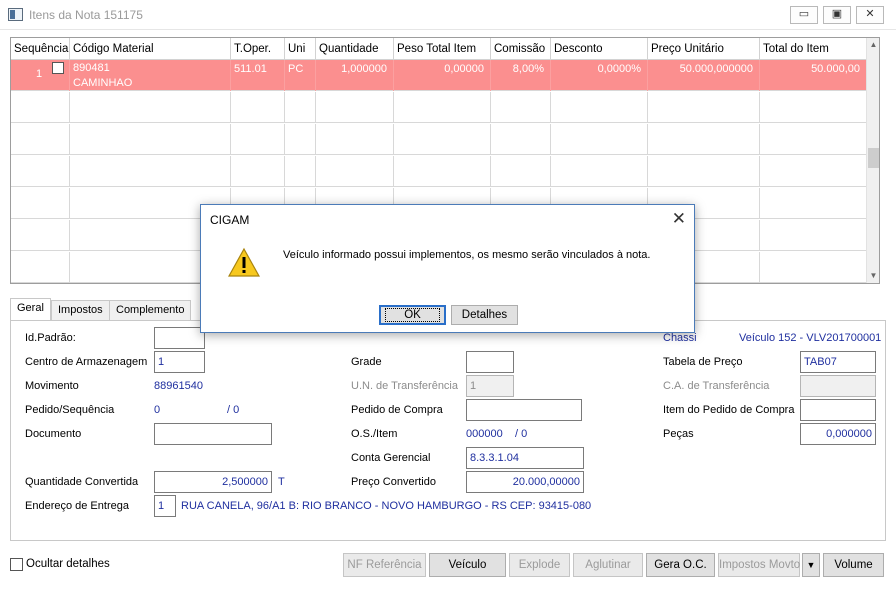 This screenshot has width=896, height=589. I want to click on ca-transferencia-field, so click(838, 386).